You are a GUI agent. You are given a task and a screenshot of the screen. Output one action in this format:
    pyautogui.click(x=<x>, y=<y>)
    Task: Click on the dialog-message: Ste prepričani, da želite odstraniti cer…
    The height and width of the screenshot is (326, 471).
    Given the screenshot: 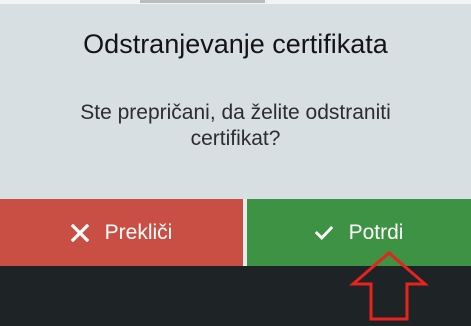 What is the action you would take?
    pyautogui.click(x=235, y=125)
    